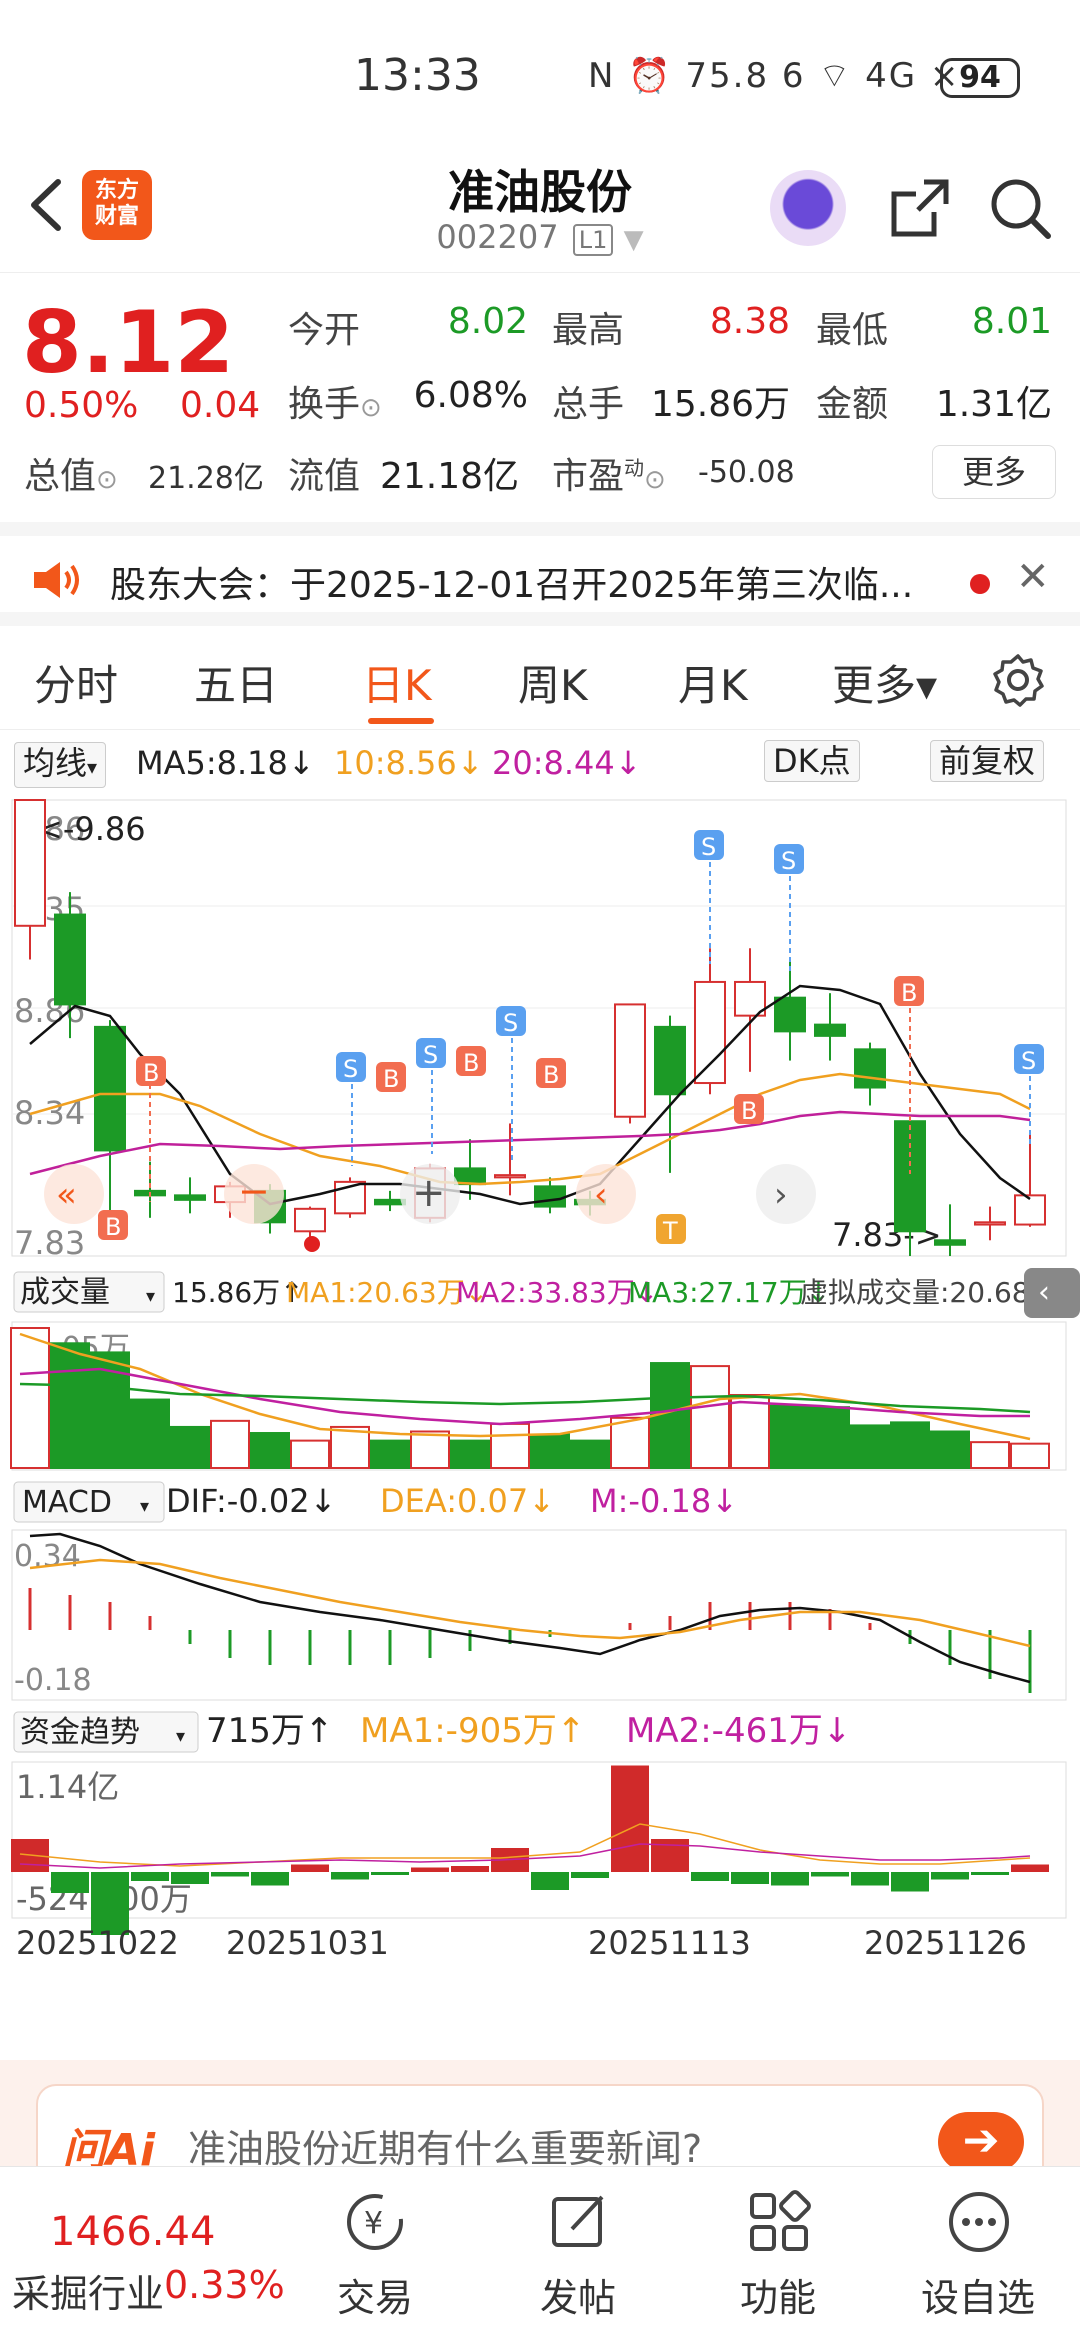 The width and height of the screenshot is (1080, 2340). What do you see at coordinates (417, 75) in the screenshot?
I see `status-time: 13:33` at bounding box center [417, 75].